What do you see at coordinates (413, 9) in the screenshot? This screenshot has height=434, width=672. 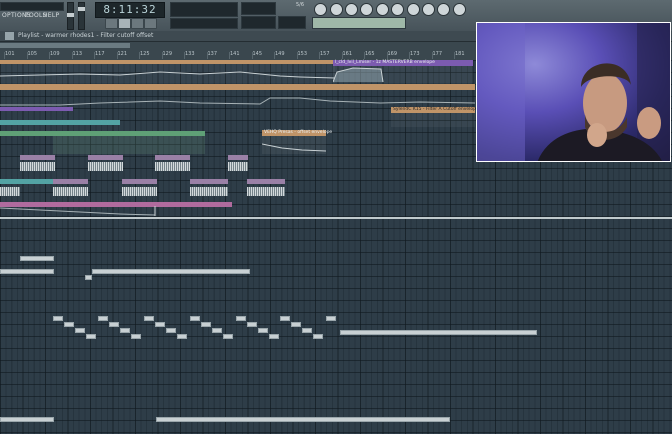 I see `tempo-tapper-icon` at bounding box center [413, 9].